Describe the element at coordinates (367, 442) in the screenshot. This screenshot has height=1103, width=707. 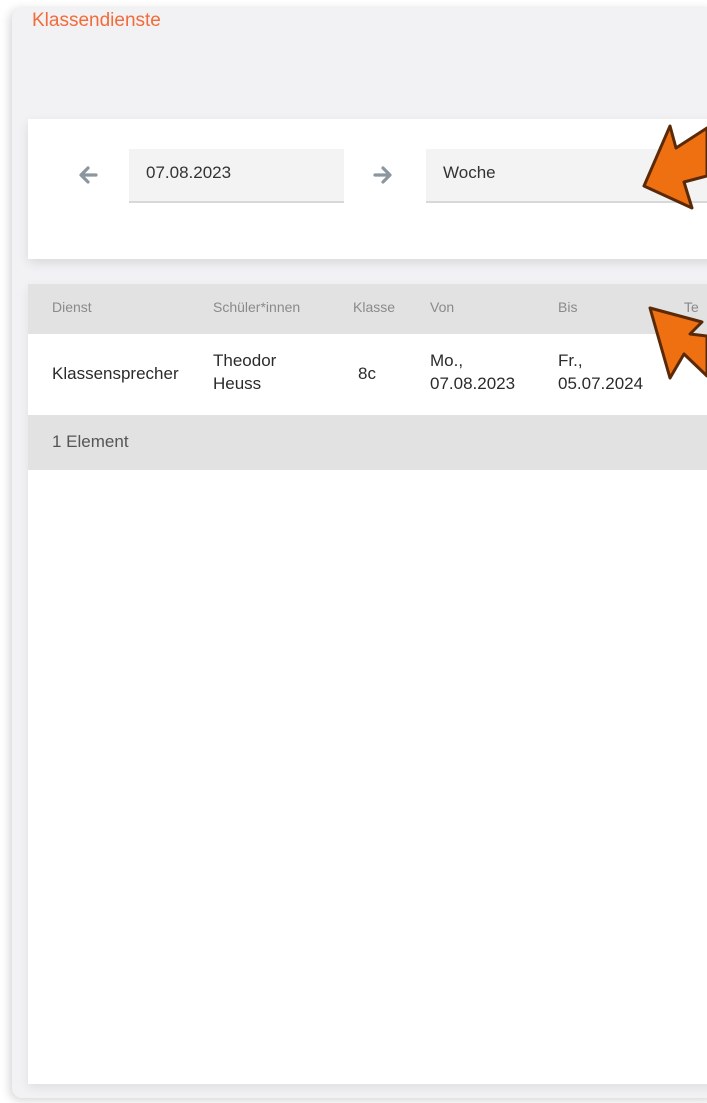
I see `table-footer: 1 Element` at that location.